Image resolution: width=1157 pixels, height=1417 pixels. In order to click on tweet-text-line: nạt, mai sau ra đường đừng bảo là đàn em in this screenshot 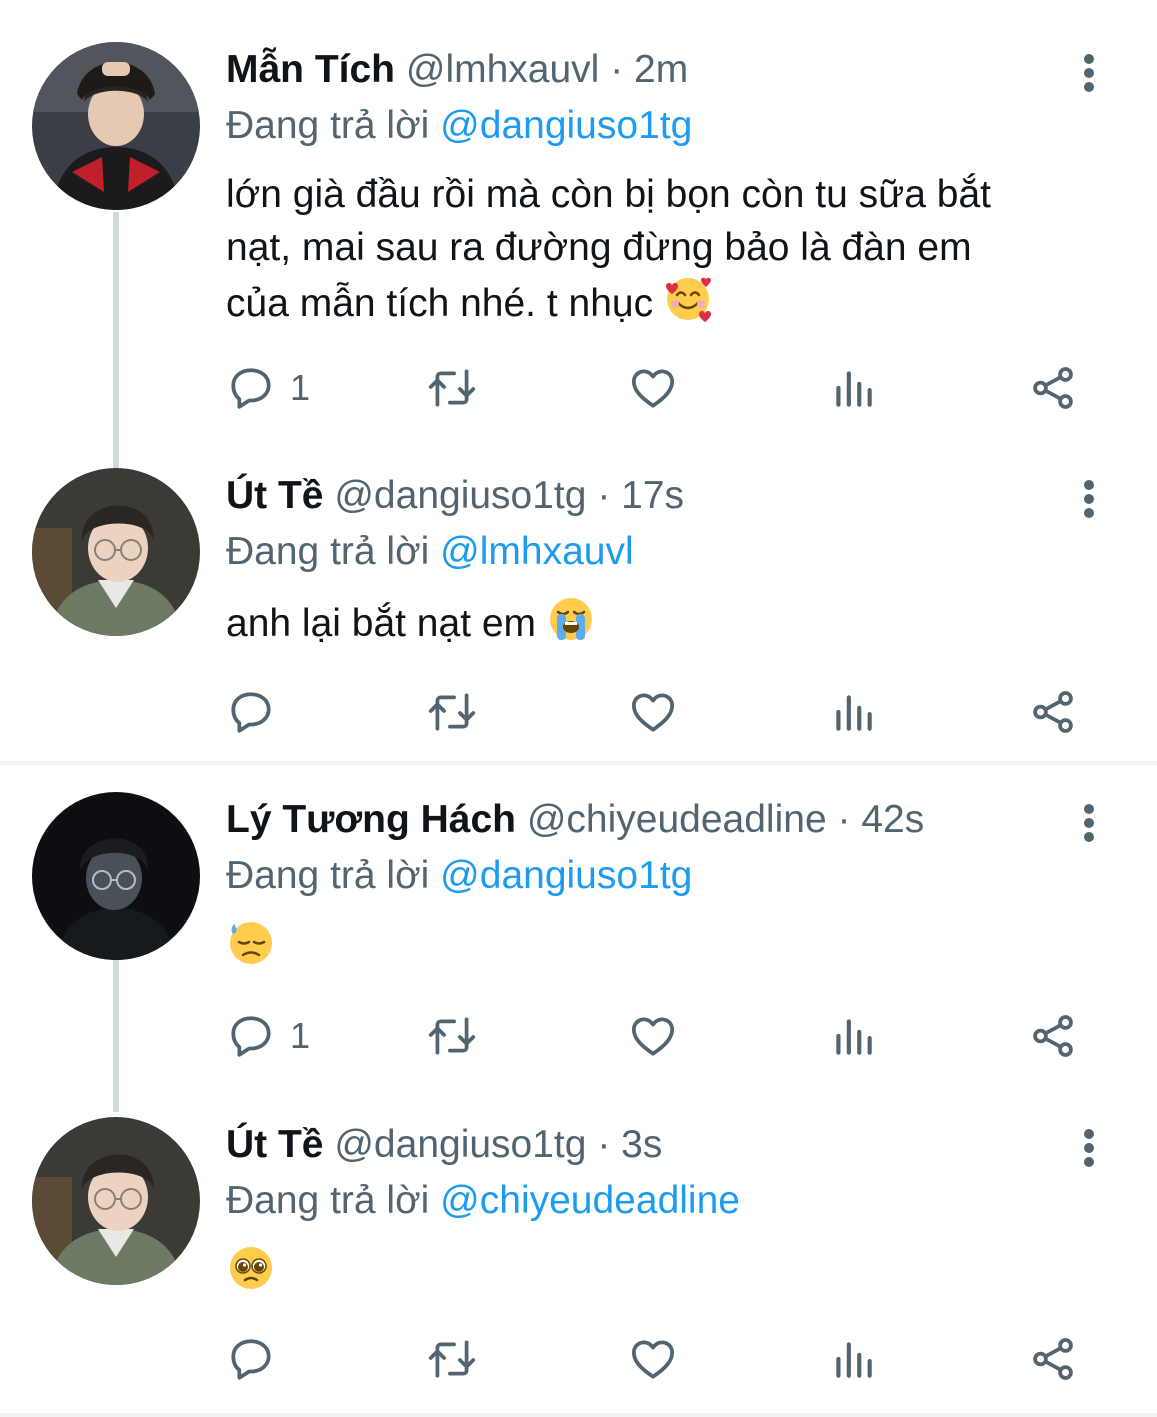, I will do `click(599, 247)`.